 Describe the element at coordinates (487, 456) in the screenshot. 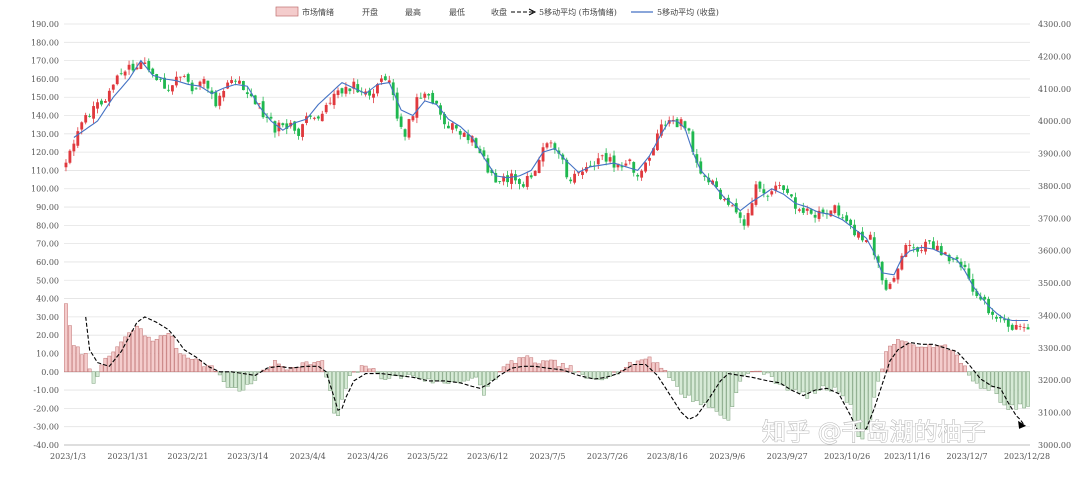

I see `x-tick-label: 2023/6/12` at that location.